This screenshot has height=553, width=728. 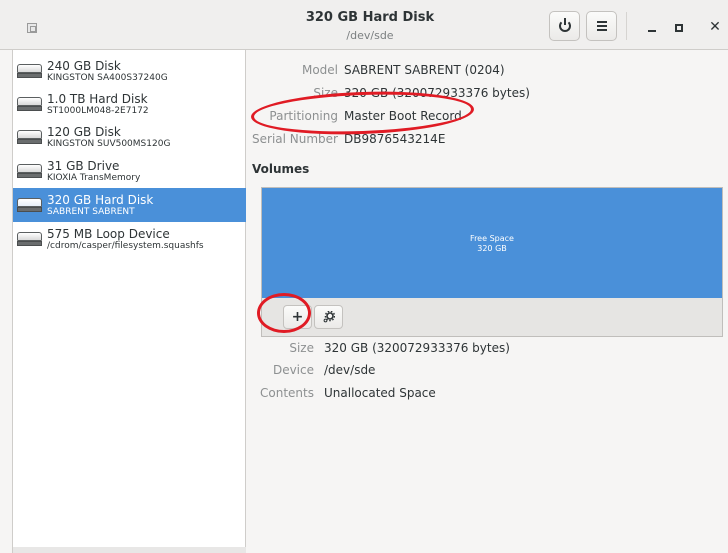 I want to click on volumes-heading: Volumes, so click(x=281, y=169).